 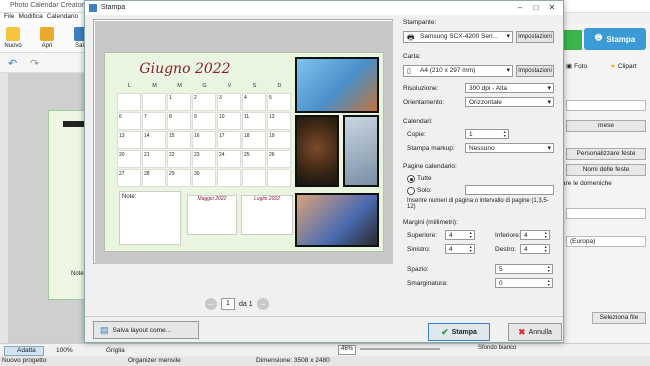 What do you see at coordinates (445, 331) in the screenshot?
I see `check-icon: ✔` at bounding box center [445, 331].